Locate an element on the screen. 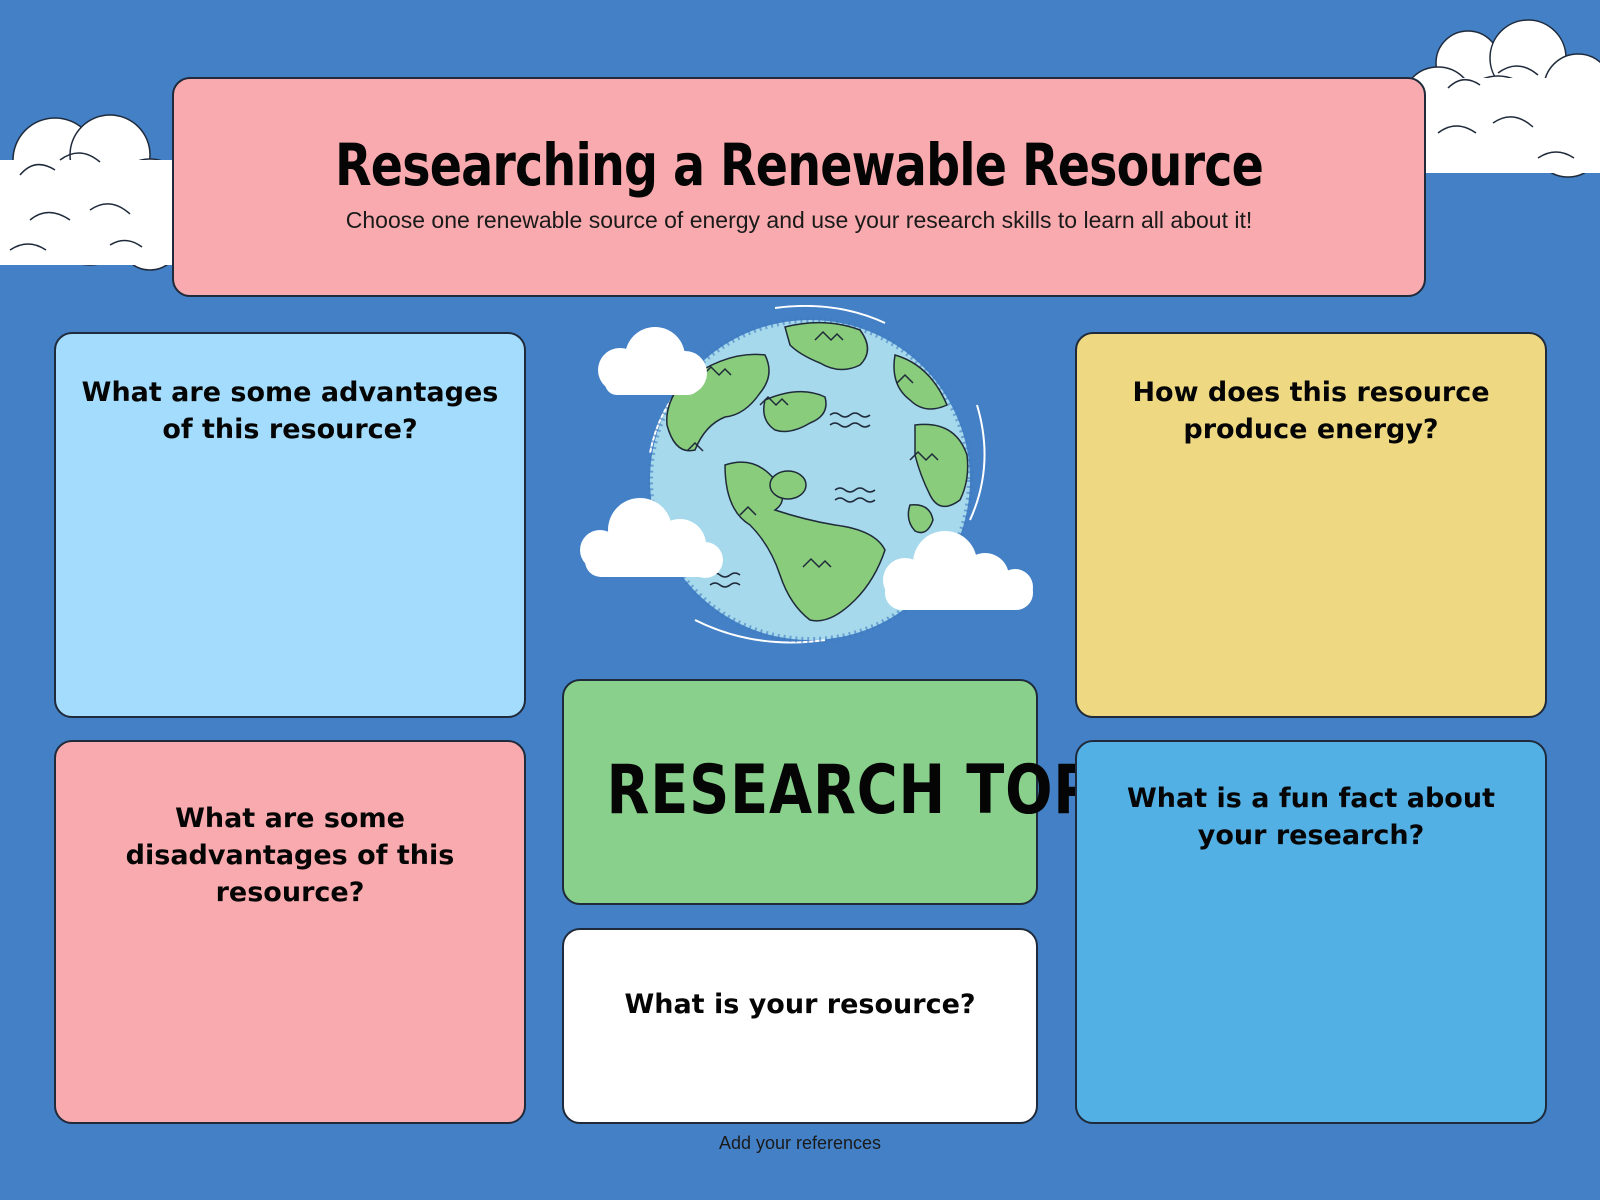  produce-energy-box: How does this resource produce energy? is located at coordinates (1311, 525).